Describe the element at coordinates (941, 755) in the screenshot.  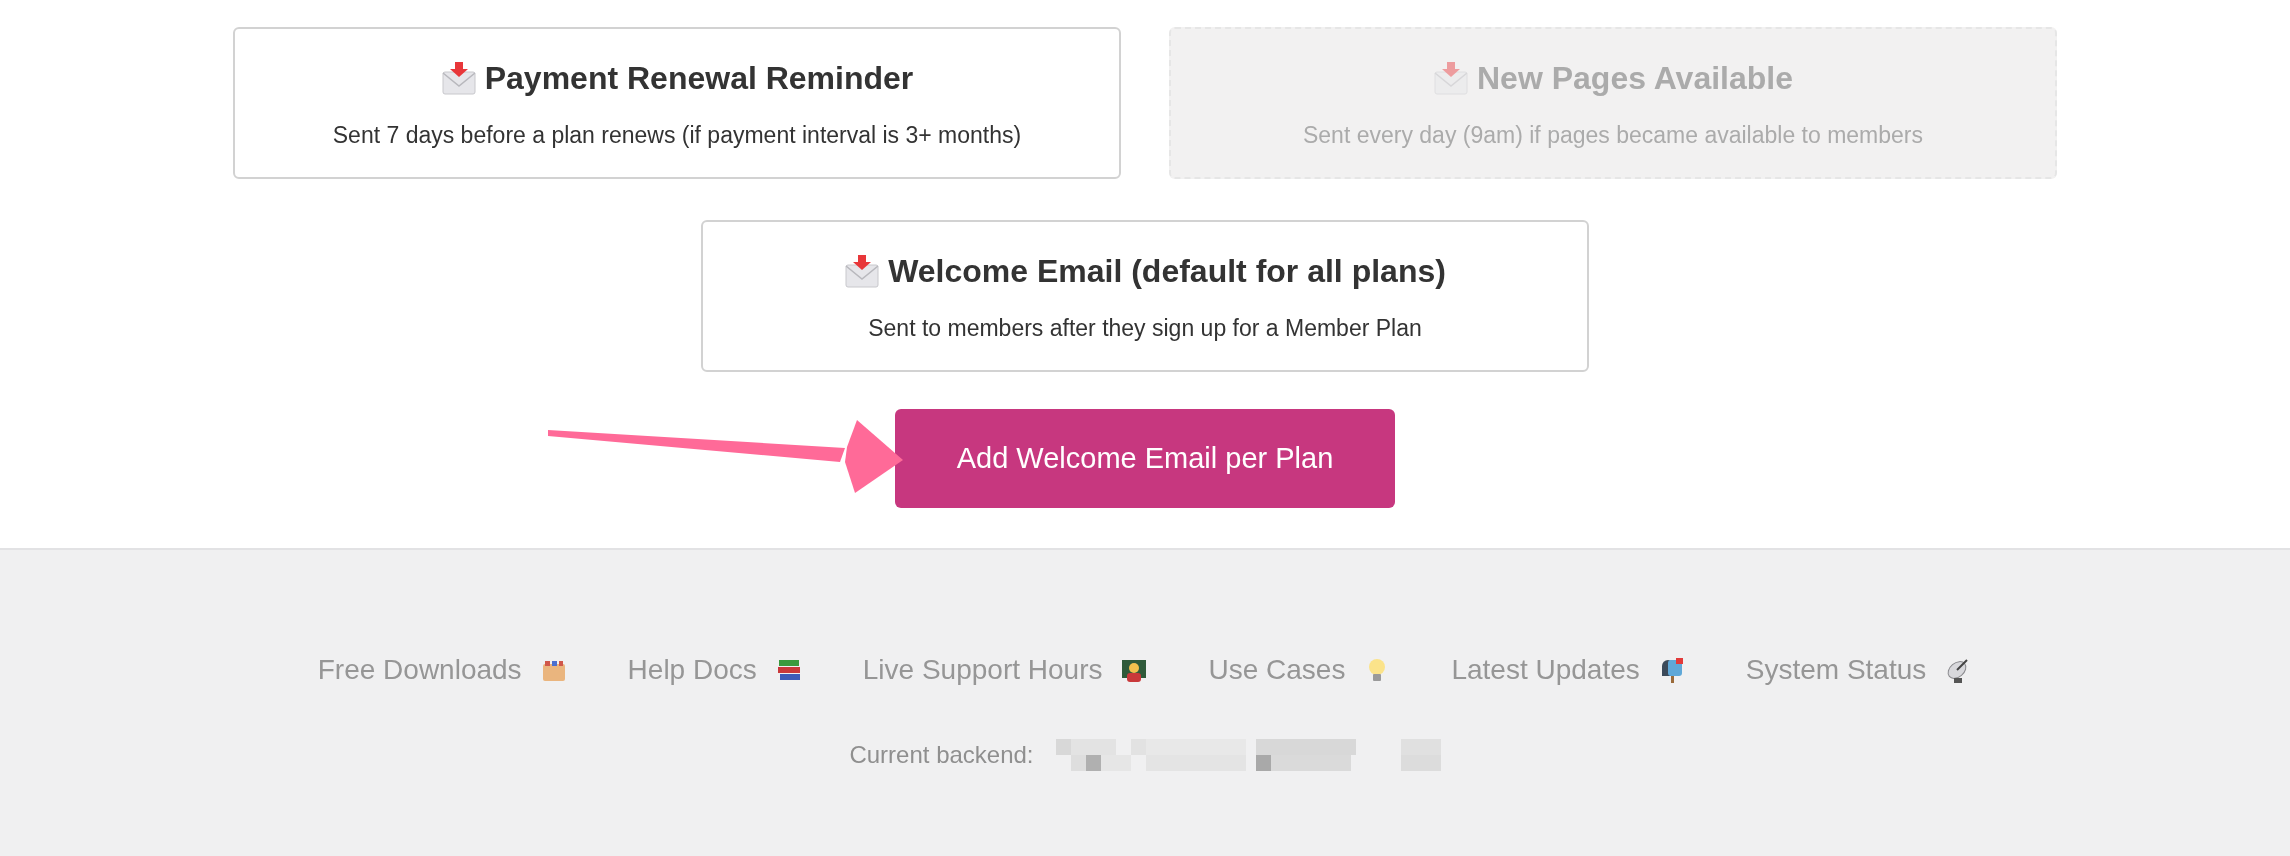
I see `backend-label: Current backend:` at that location.